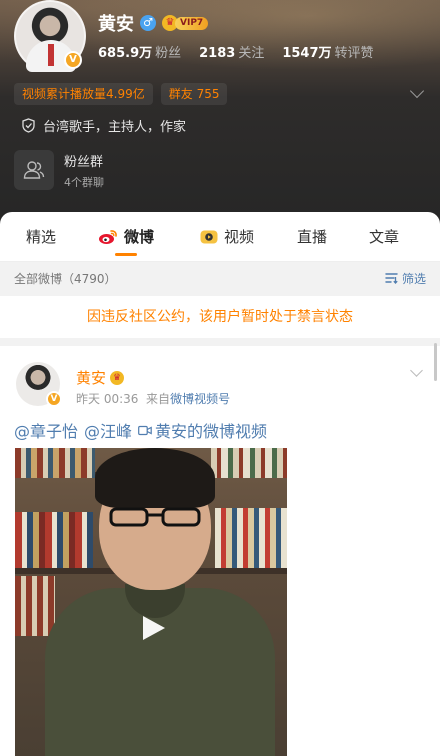 The image size is (440, 756). What do you see at coordinates (145, 430) in the screenshot?
I see `video-camera-icon` at bounding box center [145, 430].